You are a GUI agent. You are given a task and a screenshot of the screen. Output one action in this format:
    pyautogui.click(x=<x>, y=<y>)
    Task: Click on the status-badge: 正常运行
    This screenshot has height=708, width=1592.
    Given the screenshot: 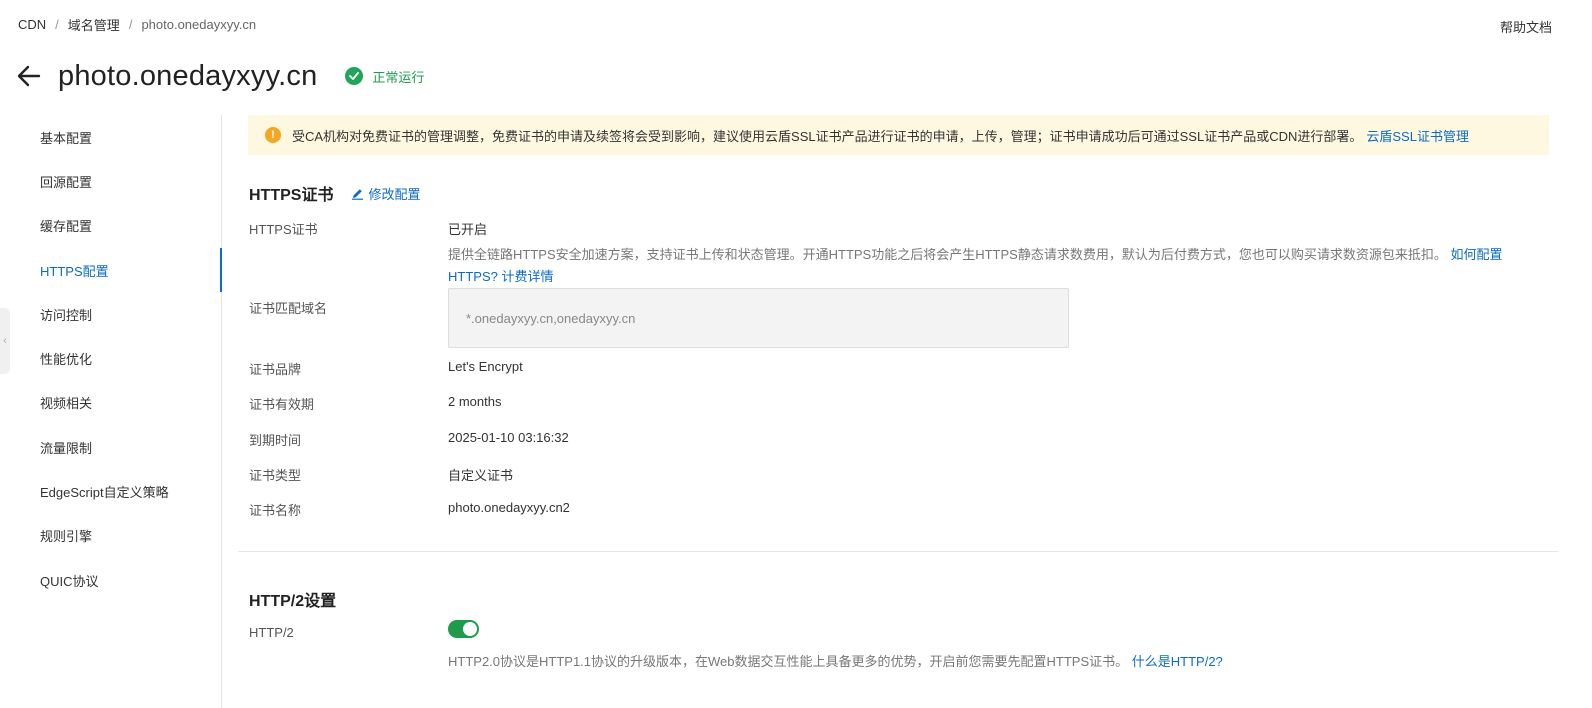 What is the action you would take?
    pyautogui.click(x=384, y=76)
    